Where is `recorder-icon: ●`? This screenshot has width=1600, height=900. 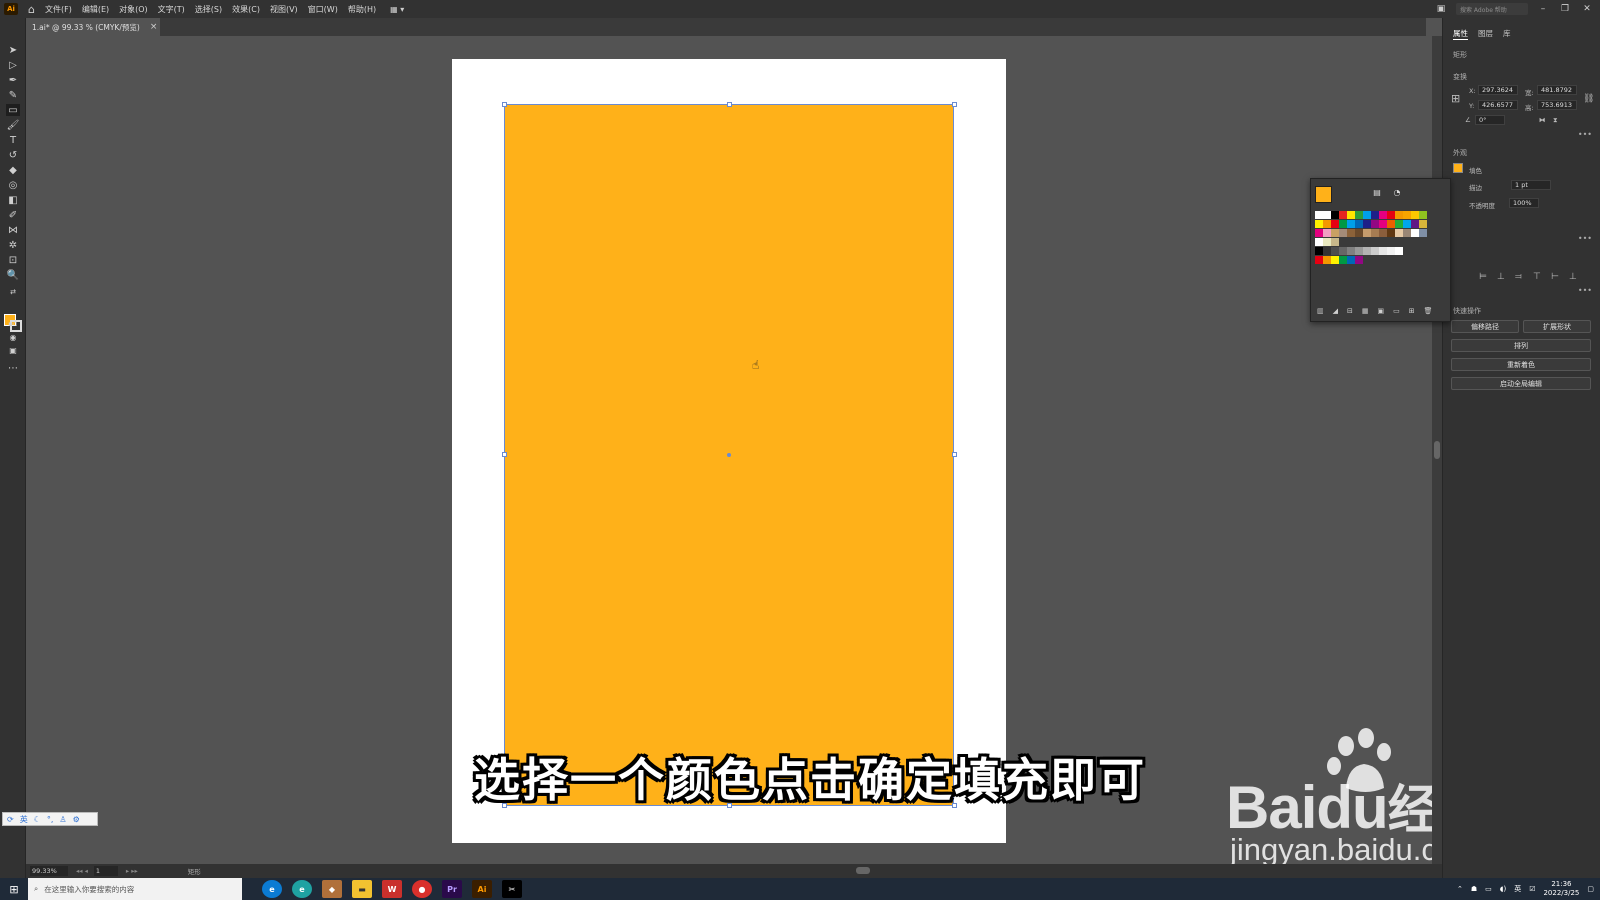
recorder-icon: ● is located at coordinates (422, 889).